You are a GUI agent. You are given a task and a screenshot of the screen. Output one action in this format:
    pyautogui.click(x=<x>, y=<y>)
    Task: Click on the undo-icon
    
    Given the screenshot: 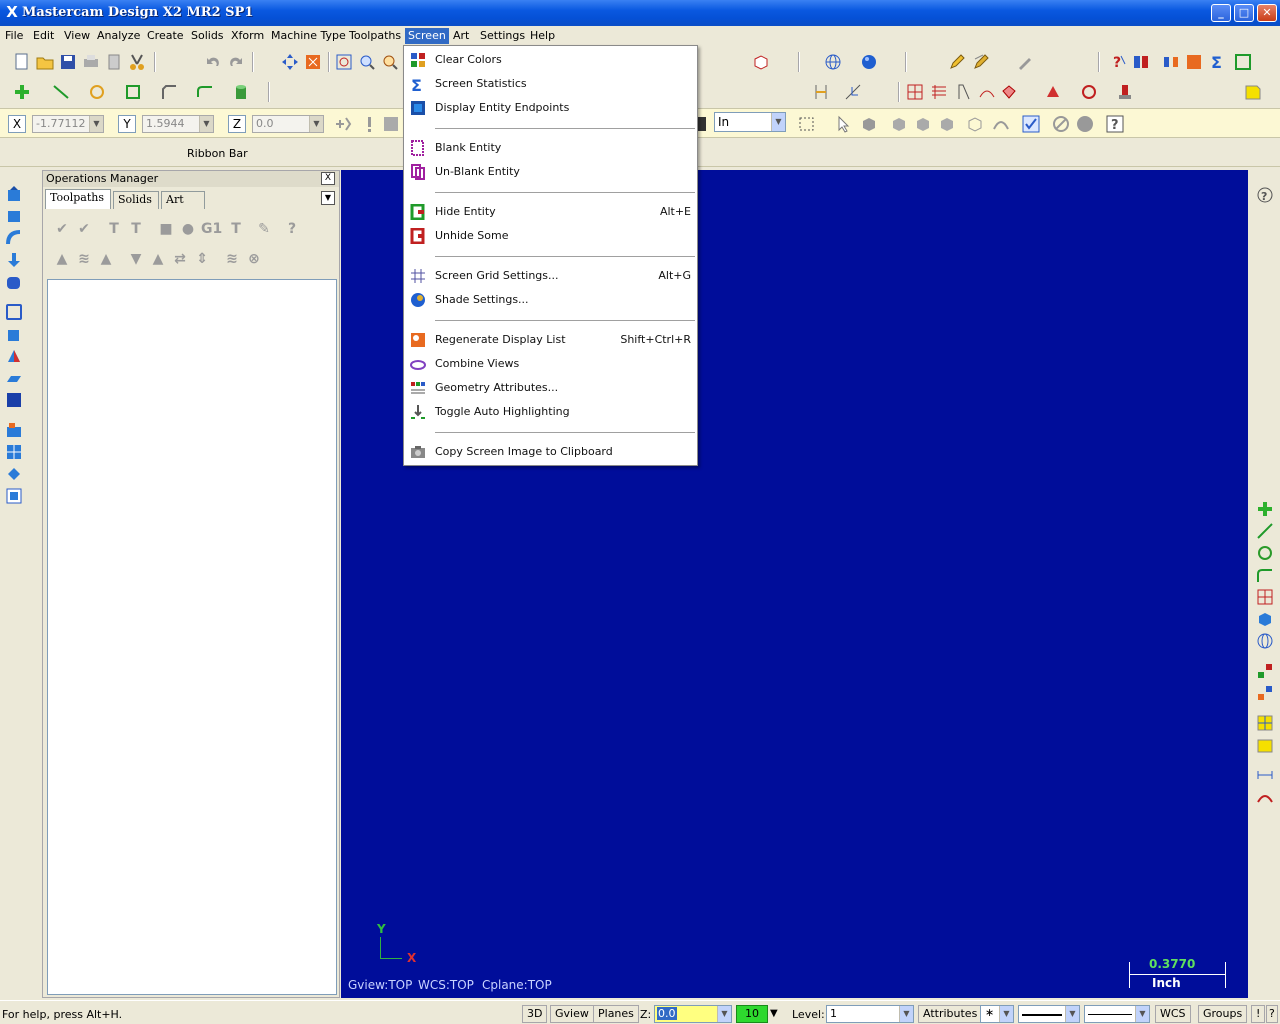 What is the action you would take?
    pyautogui.click(x=213, y=62)
    